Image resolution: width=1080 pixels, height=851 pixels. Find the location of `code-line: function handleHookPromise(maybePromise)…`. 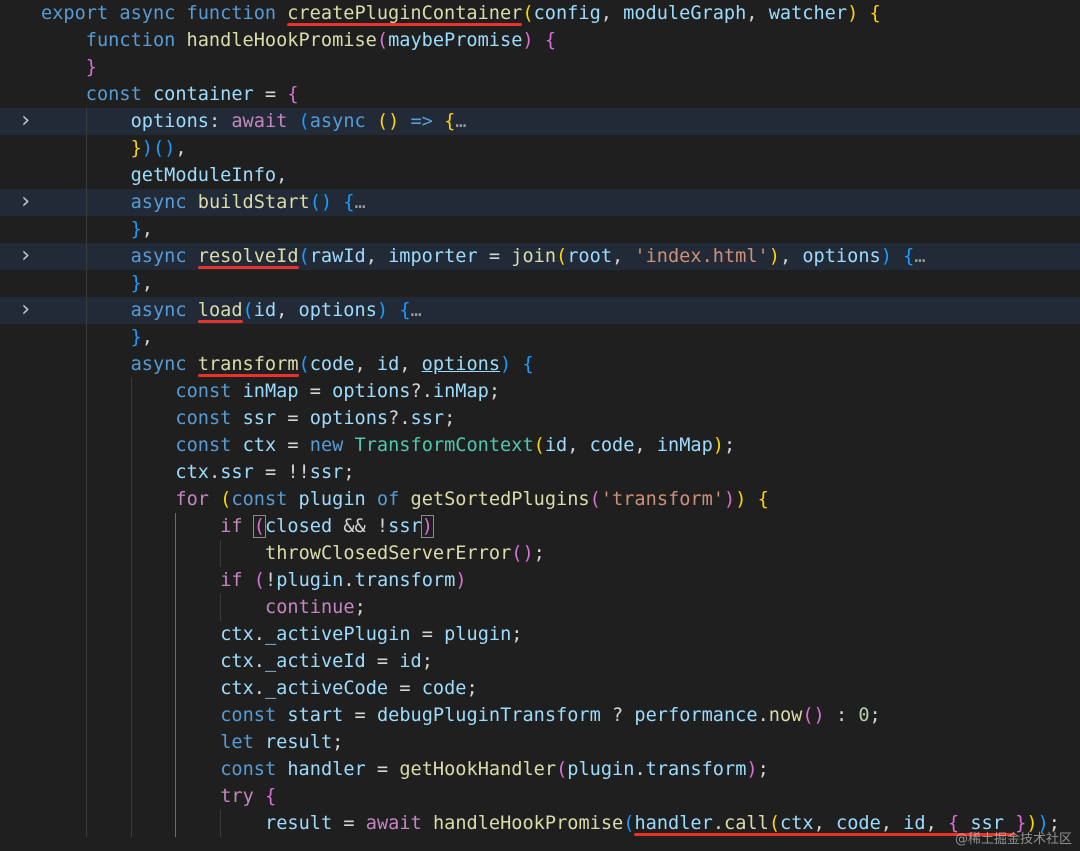

code-line: function handleHookPromise(maybePromise)… is located at coordinates (540, 40).